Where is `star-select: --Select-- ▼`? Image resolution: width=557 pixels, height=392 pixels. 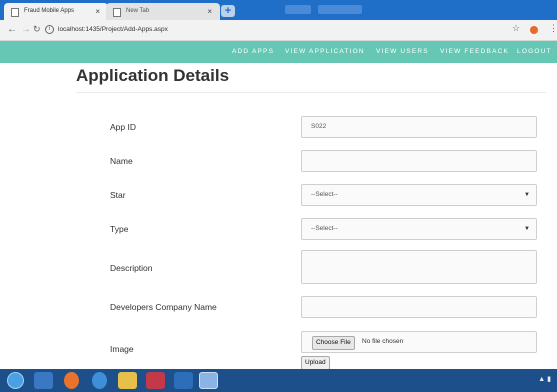 star-select: --Select-- ▼ is located at coordinates (419, 195).